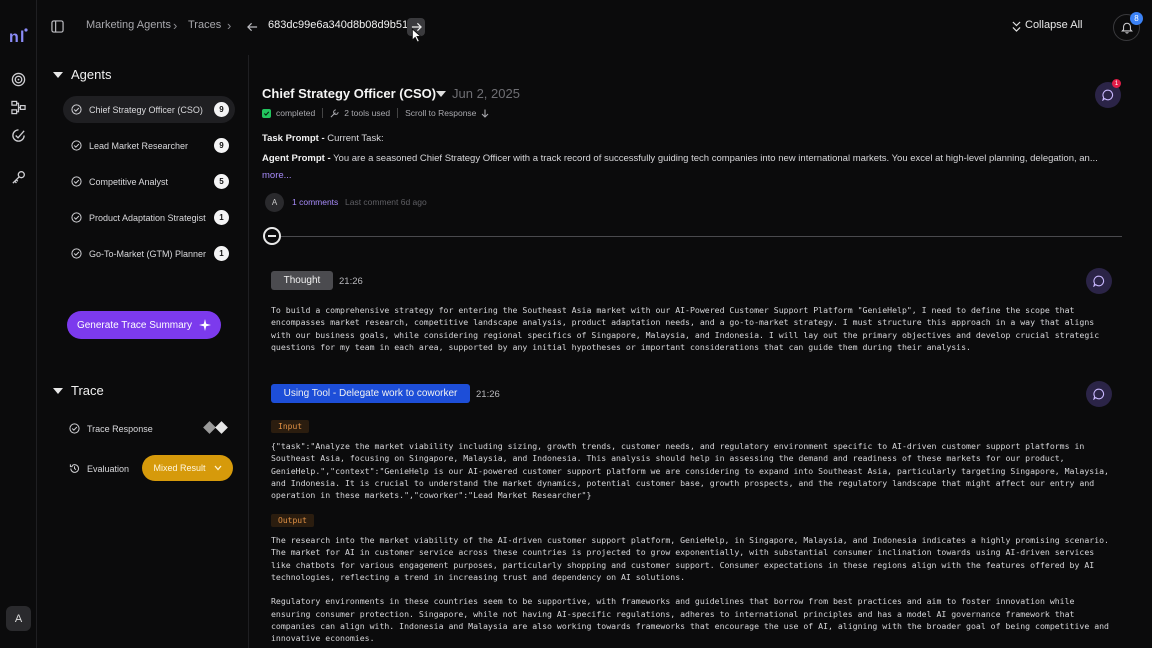  What do you see at coordinates (18, 618) in the screenshot?
I see `user-avatar: A` at bounding box center [18, 618].